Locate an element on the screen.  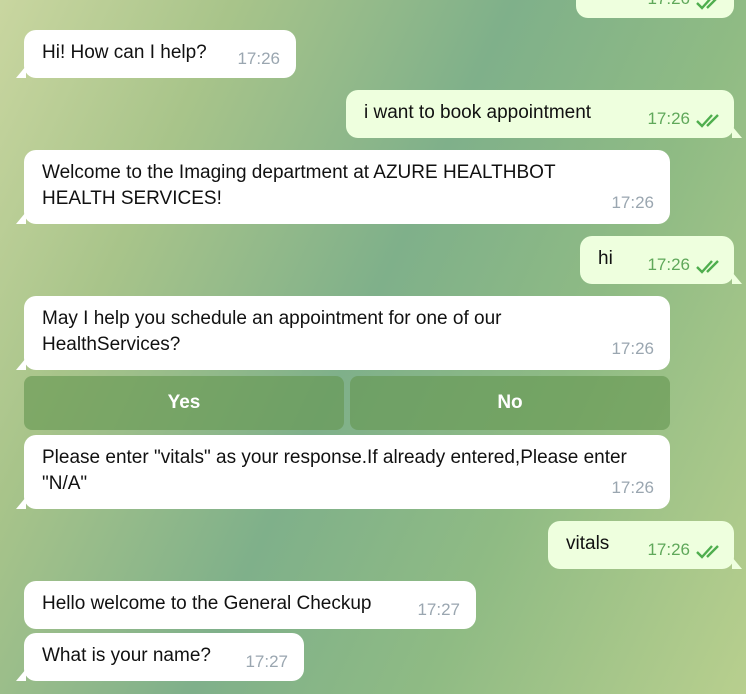
message-bubble-incoming: What is your name? 17:27 is located at coordinates (160, 657).